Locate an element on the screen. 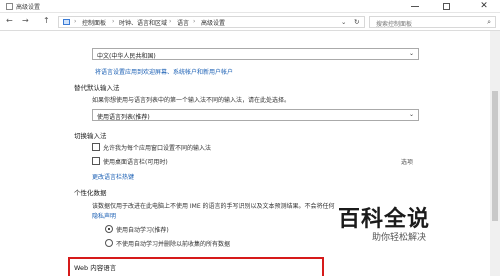 The height and width of the screenshot is (276, 500). vertical-scrollbar is located at coordinates (495, 153).